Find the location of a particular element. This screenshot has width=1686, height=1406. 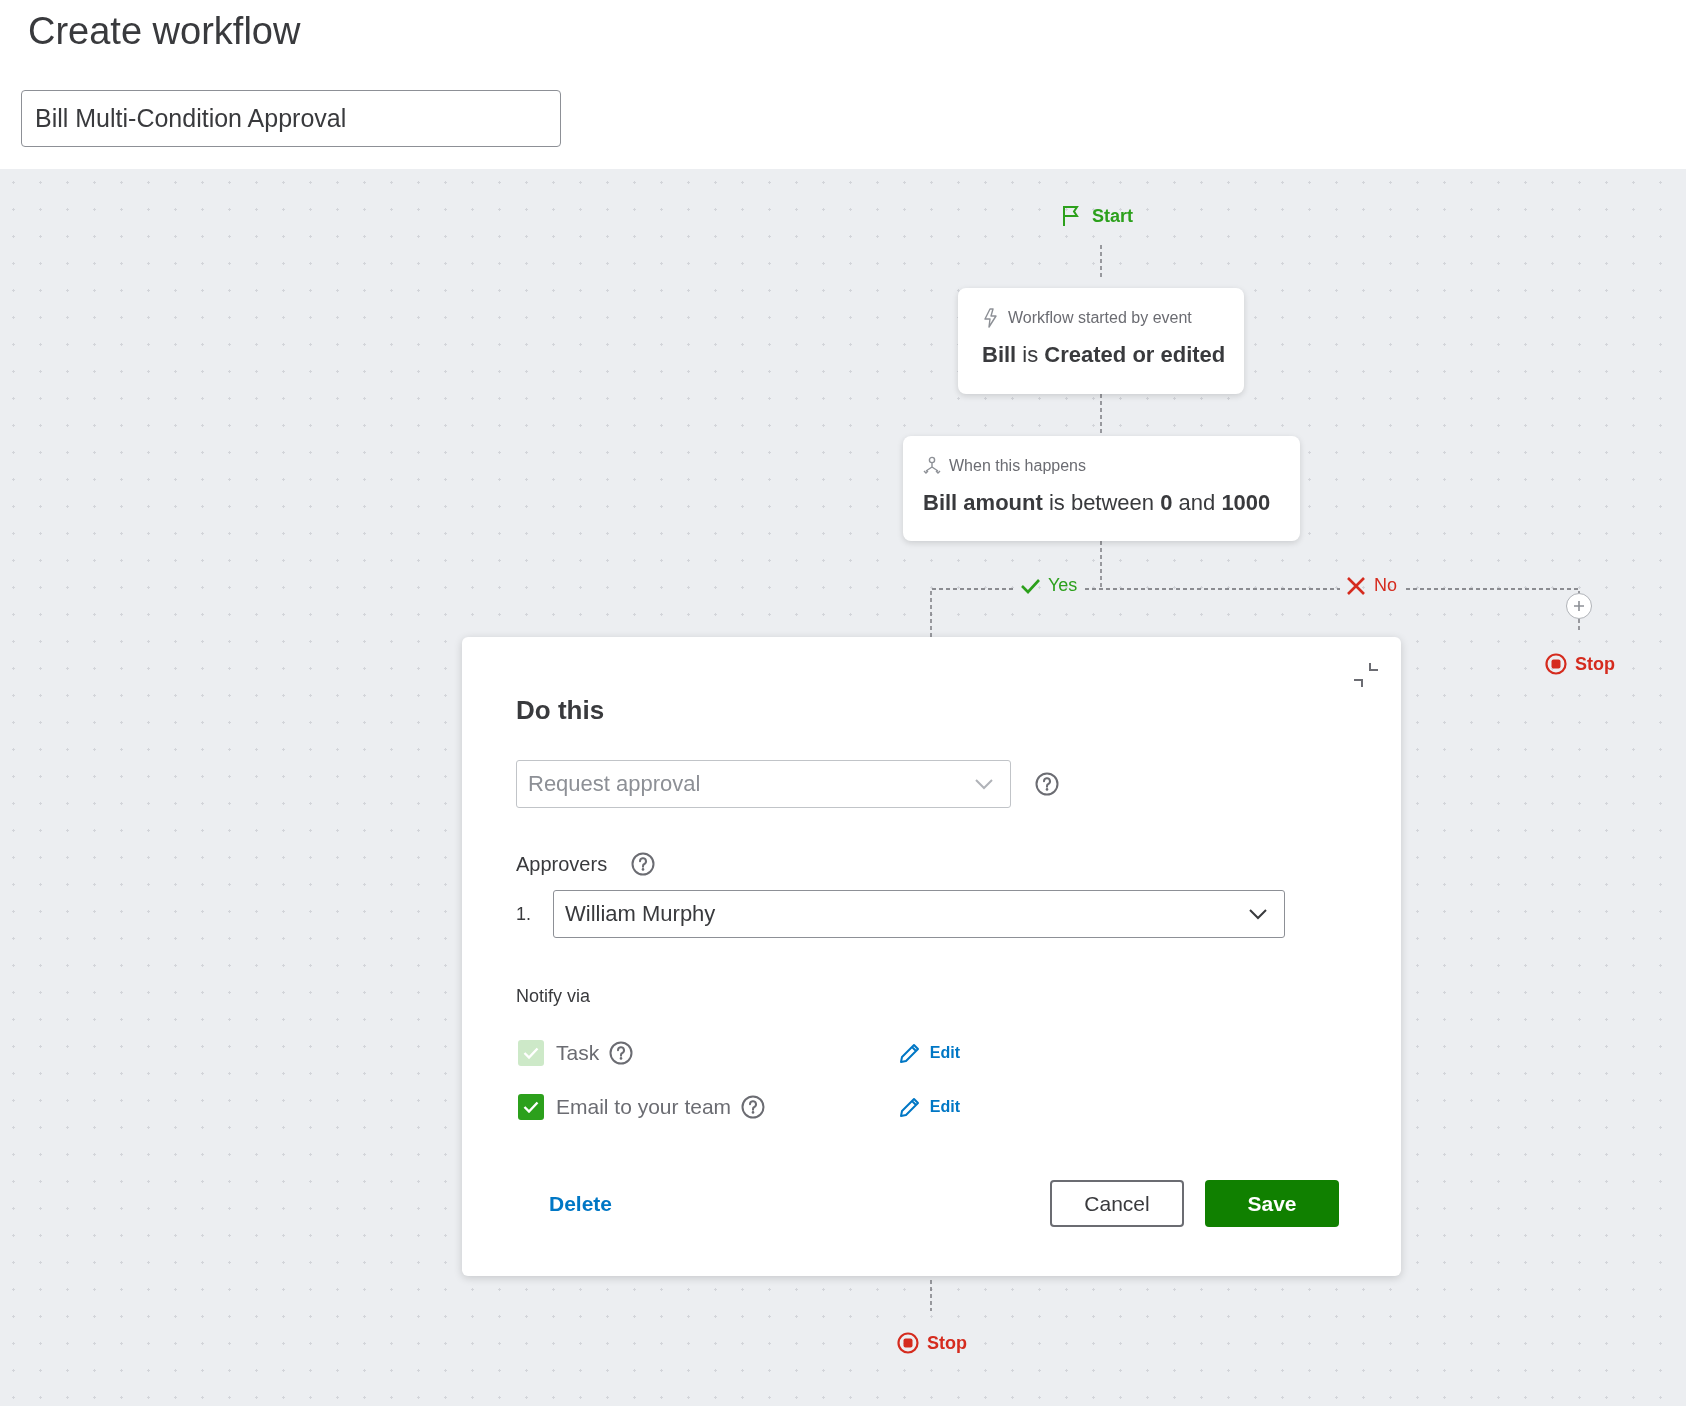

save-button: Save is located at coordinates (1272, 1203).